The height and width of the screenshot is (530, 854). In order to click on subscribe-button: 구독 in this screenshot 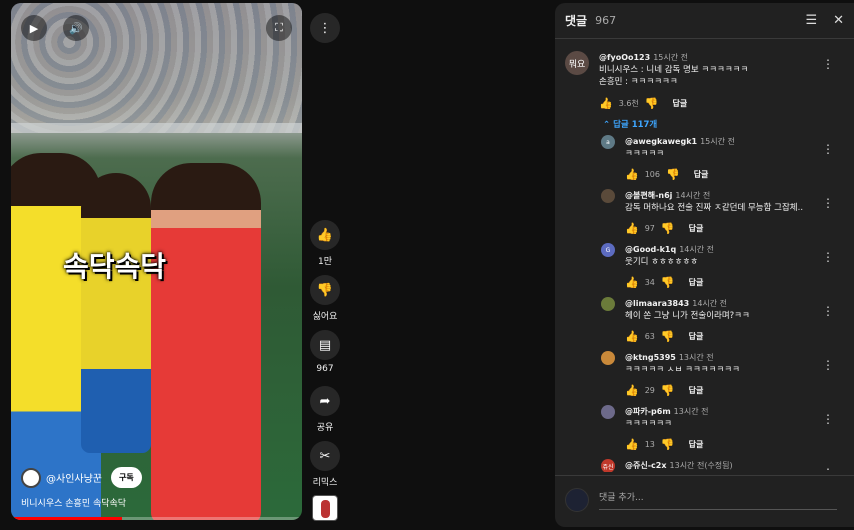, I will do `click(126, 477)`.